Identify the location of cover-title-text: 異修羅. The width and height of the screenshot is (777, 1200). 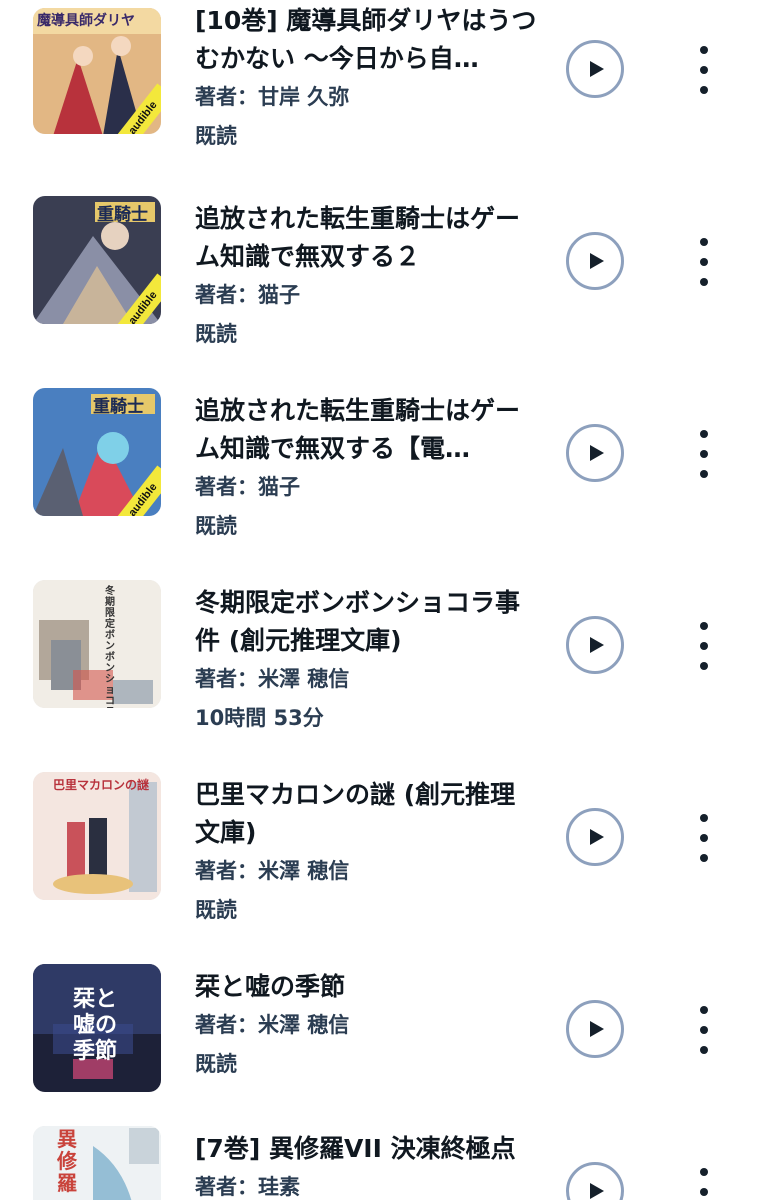
(67, 1161).